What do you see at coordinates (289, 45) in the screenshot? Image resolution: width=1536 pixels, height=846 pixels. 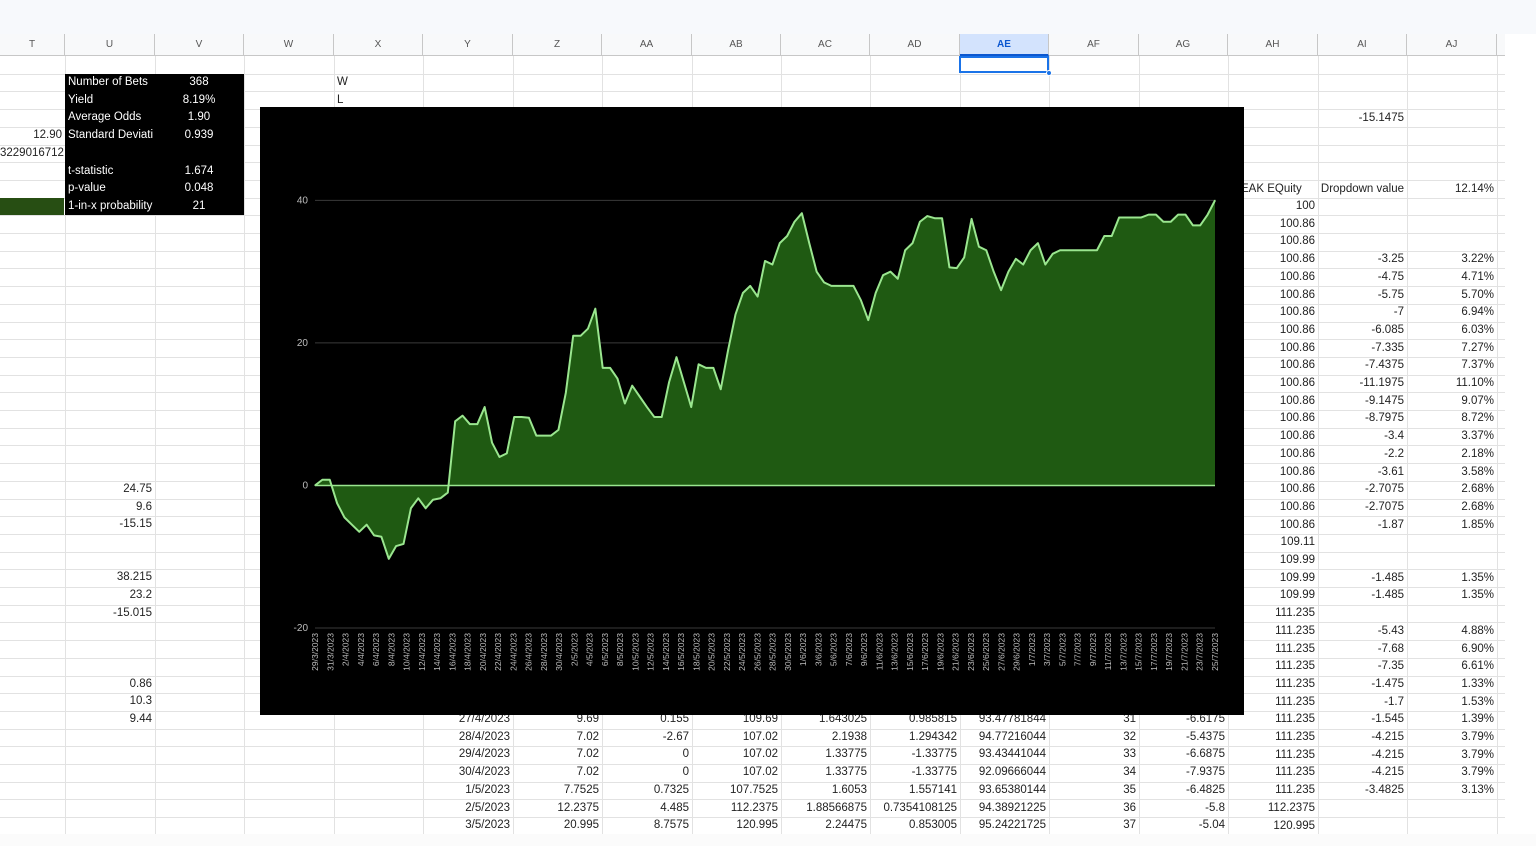 I see `column-header-w: W` at bounding box center [289, 45].